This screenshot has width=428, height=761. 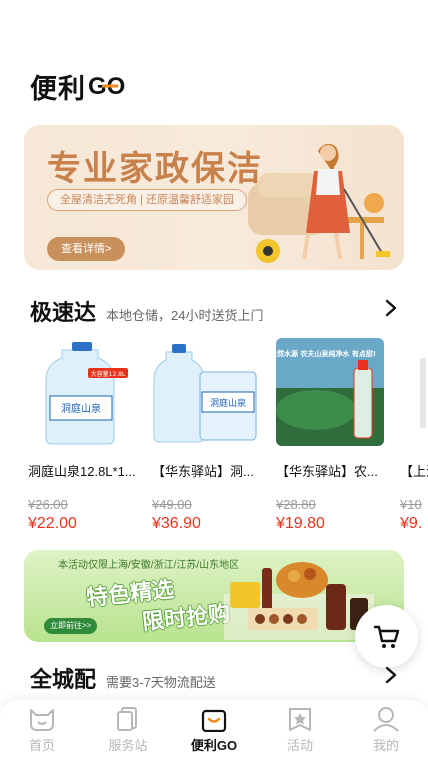 What do you see at coordinates (214, 596) in the screenshot?
I see `flash-sale-banner: 本活动仅限上海/安徽/浙江/江苏/山东地区 特色精选 限时抢购 立即前往>>` at bounding box center [214, 596].